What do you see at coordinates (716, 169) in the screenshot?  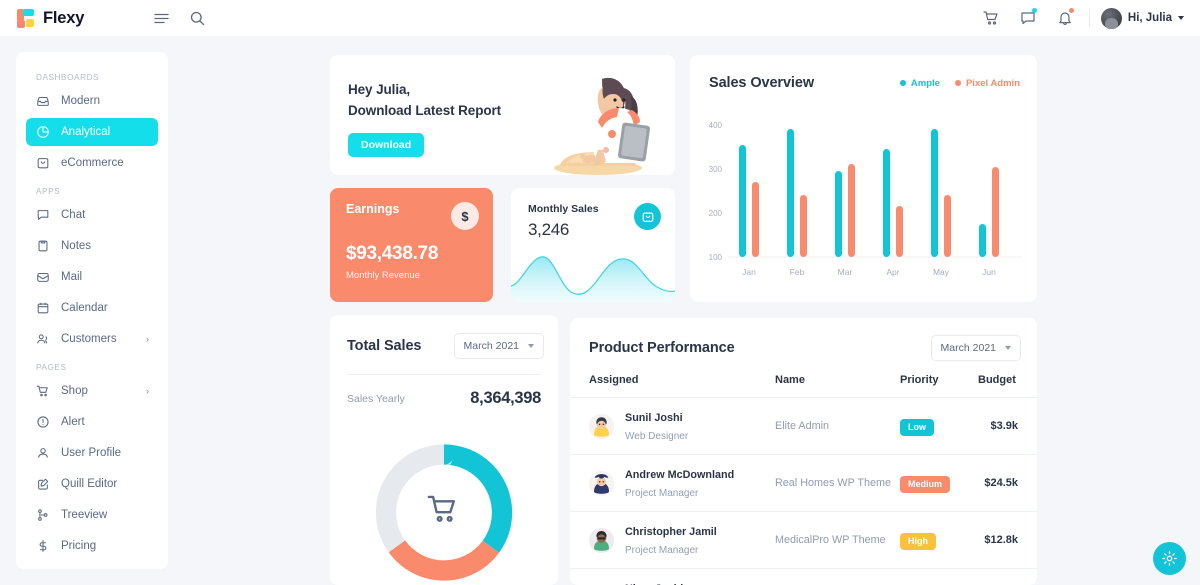 I see `svg-text: 300` at bounding box center [716, 169].